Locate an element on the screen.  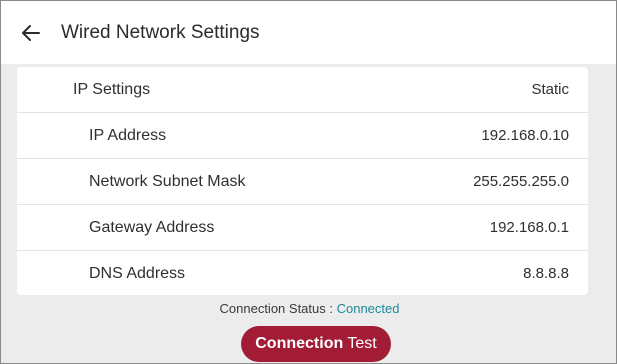
ip-settings-value: Static is located at coordinates (550, 89).